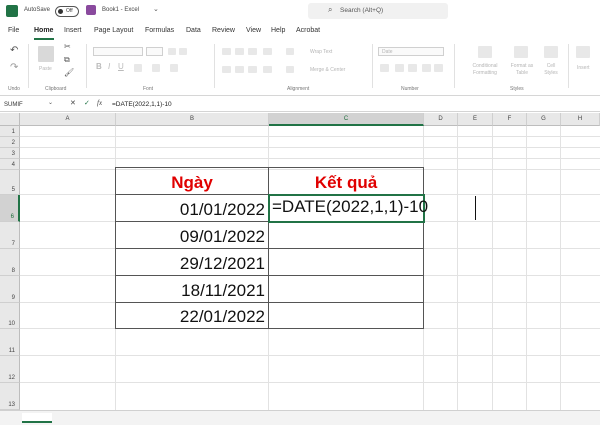  Describe the element at coordinates (308, 30) in the screenshot. I see `tab-acrobat: Acrobat` at that location.